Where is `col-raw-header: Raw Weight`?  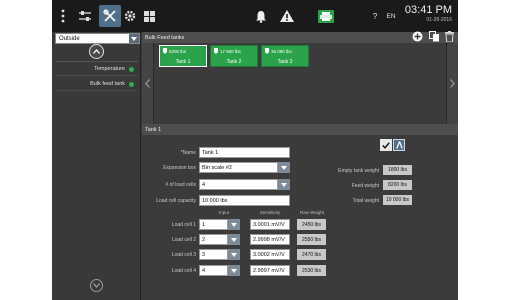 col-raw-header: Raw Weight is located at coordinates (312, 212).